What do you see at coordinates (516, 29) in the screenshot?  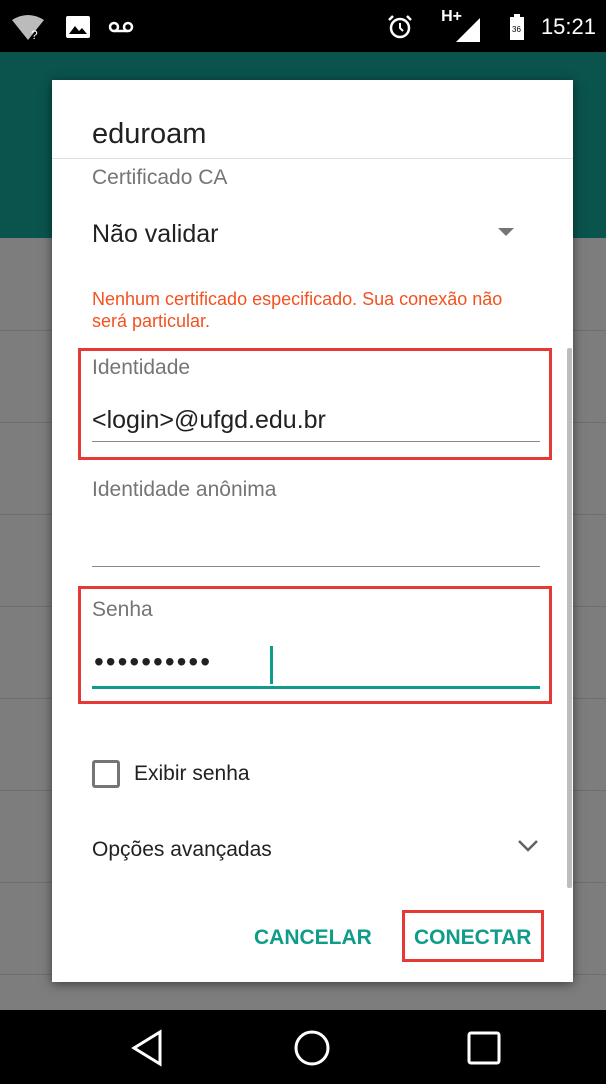 I see `battery-level: 36` at bounding box center [516, 29].